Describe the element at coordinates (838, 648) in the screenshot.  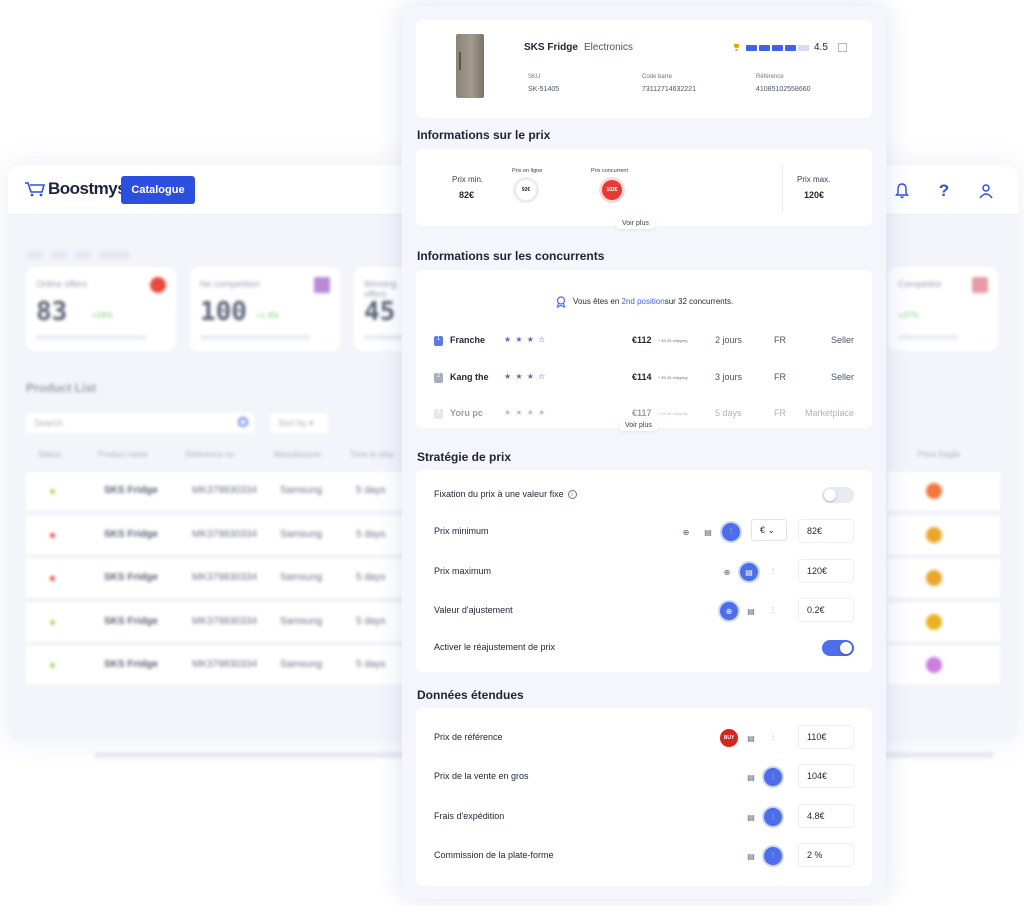
I see `readjust-toggle` at that location.